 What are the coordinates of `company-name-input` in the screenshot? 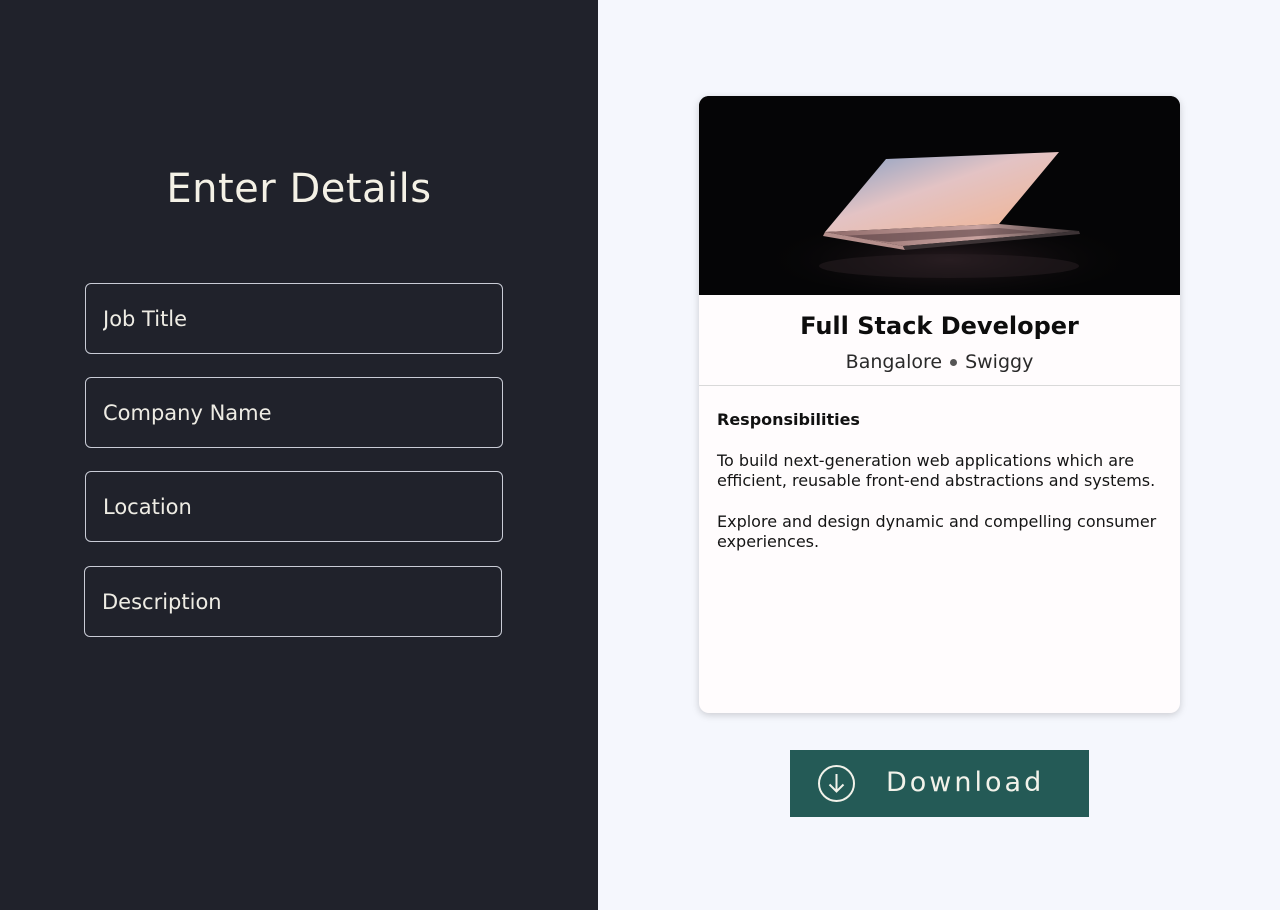 It's located at (294, 412).